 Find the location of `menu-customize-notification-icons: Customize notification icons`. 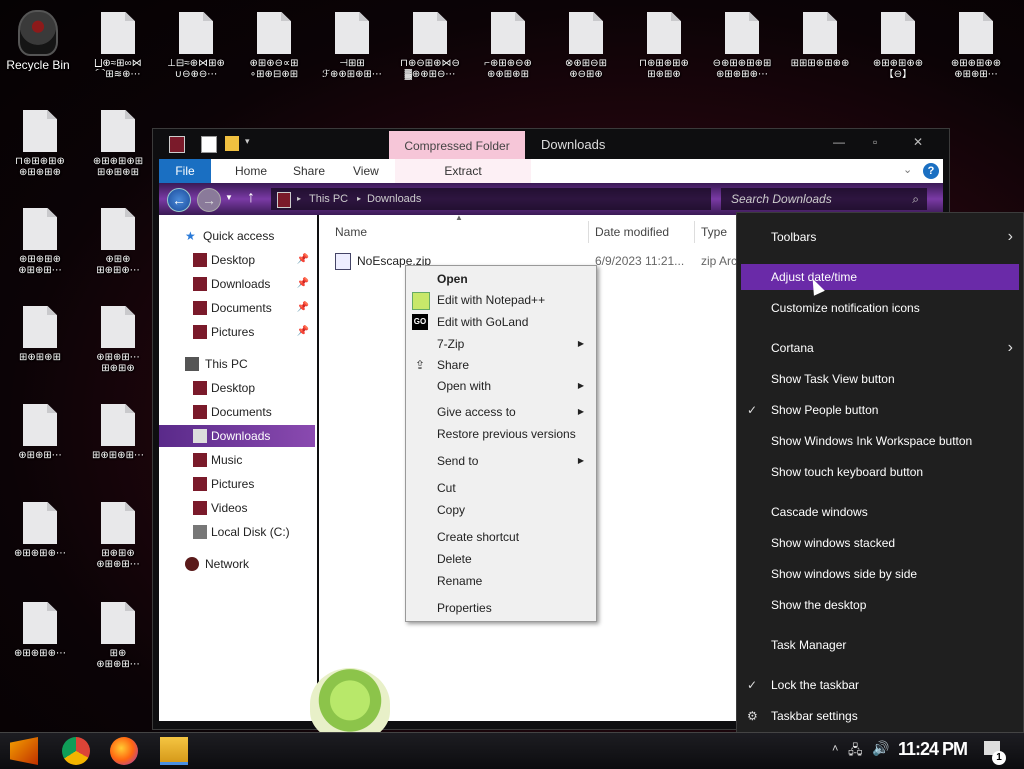

menu-customize-notification-icons: Customize notification icons is located at coordinates (880, 308).